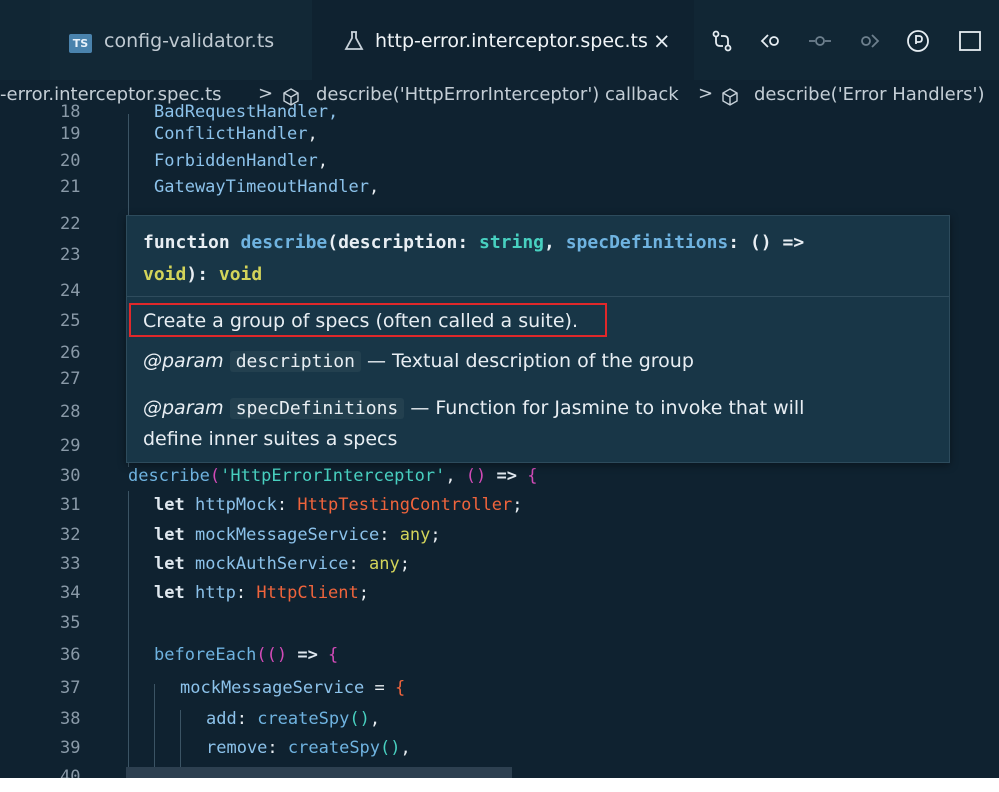 The width and height of the screenshot is (999, 792). I want to click on doc-param-continuation: define inner suites a specs, so click(270, 439).